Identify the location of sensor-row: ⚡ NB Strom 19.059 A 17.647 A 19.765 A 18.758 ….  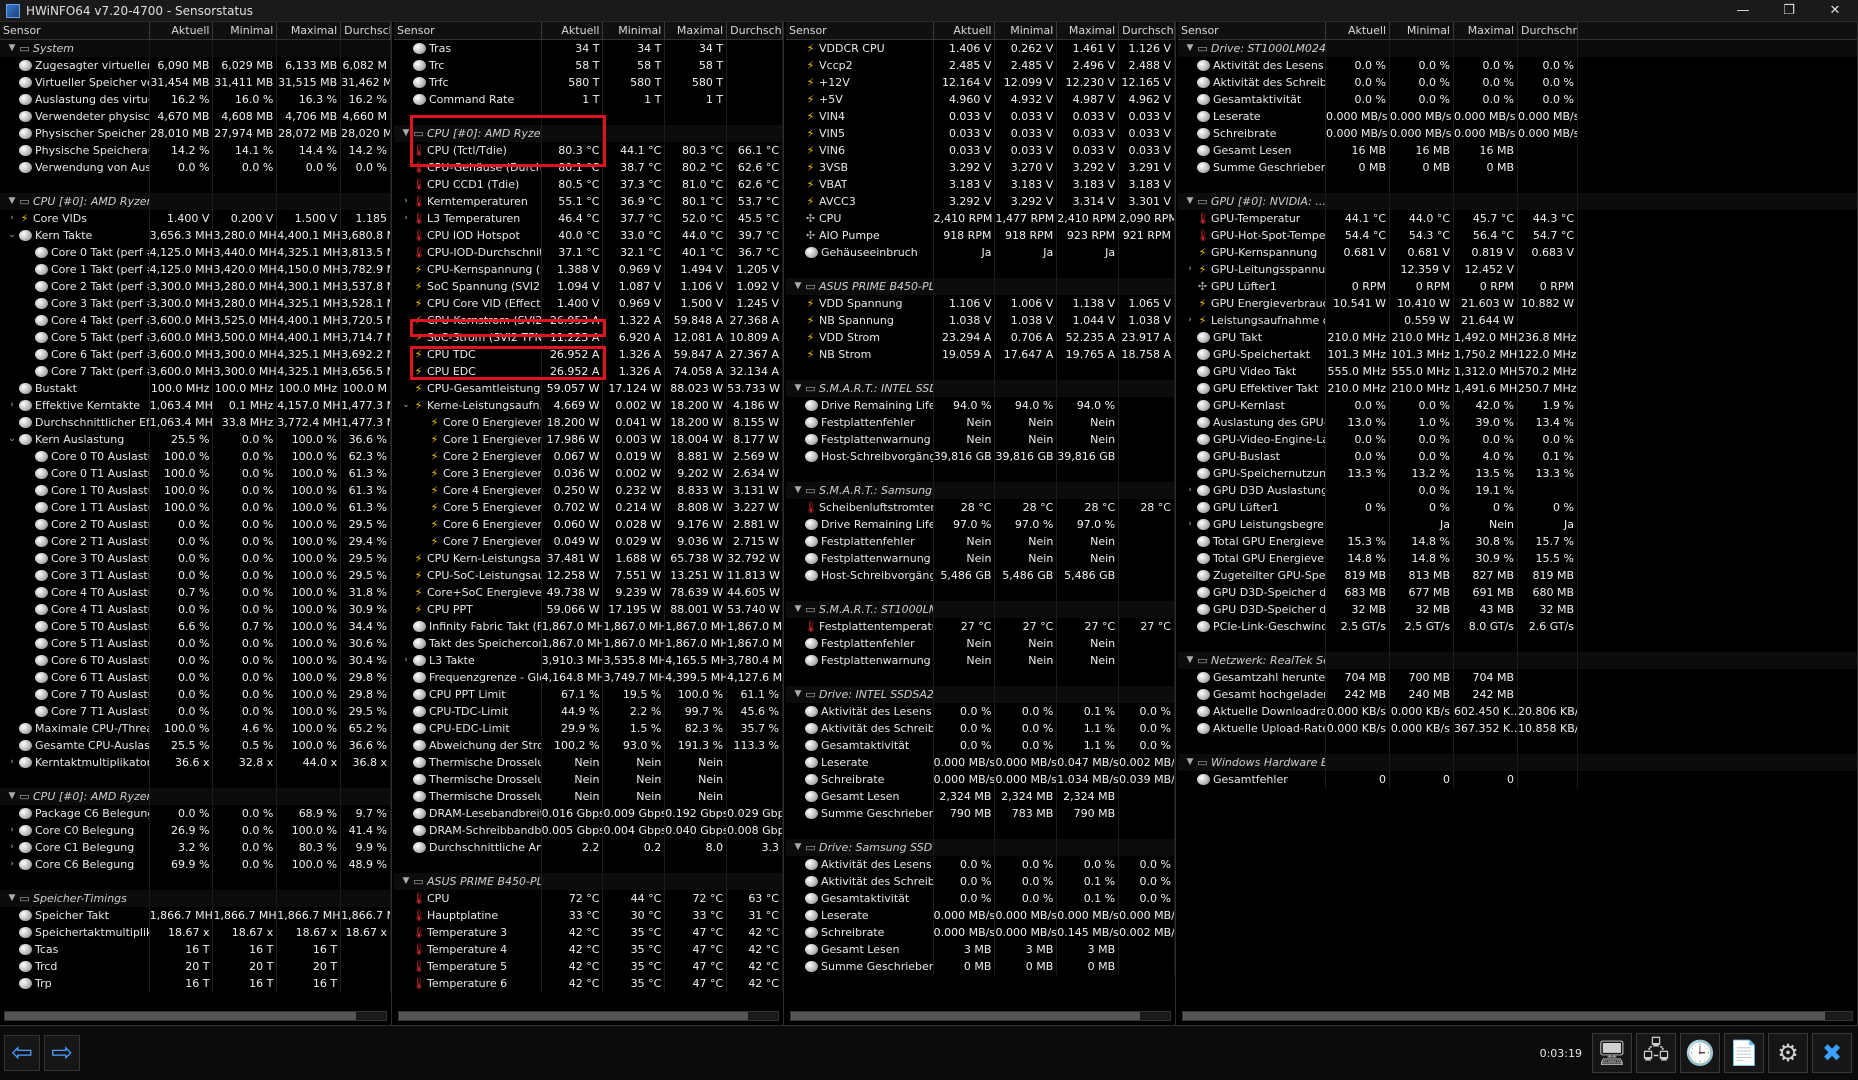
(980, 354).